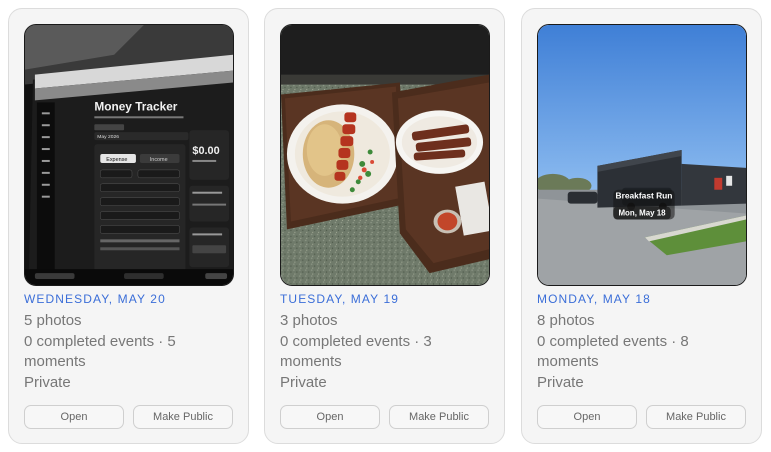 Image resolution: width=771 pixels, height=452 pixels. What do you see at coordinates (53, 320) in the screenshot?
I see `photo-count: 5 photos` at bounding box center [53, 320].